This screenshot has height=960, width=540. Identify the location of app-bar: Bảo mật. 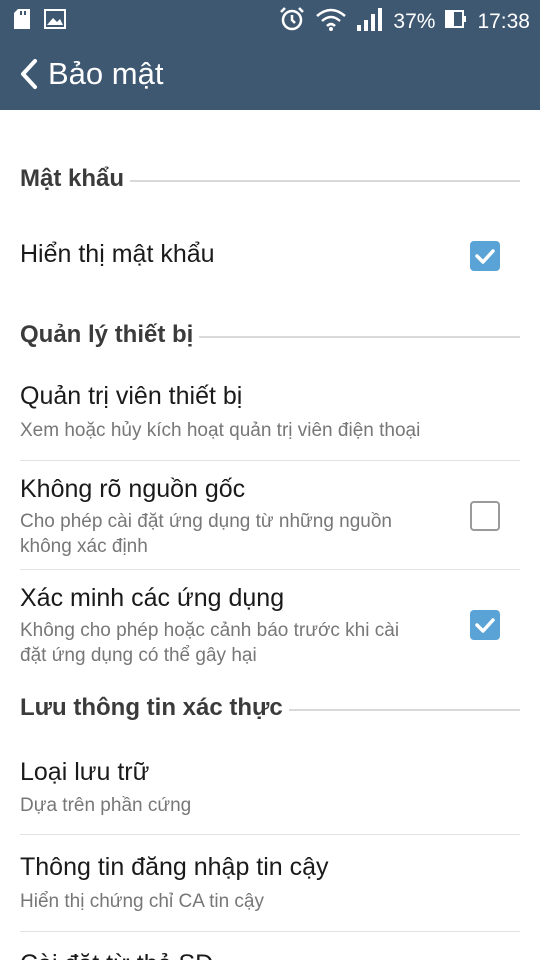
(270, 74).